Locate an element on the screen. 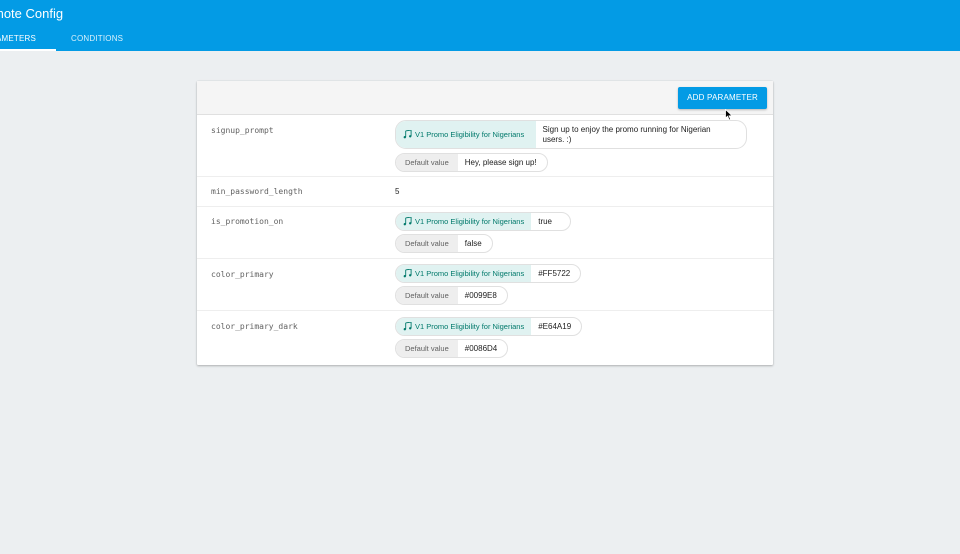 The image size is (960, 554). parameter-key: color_primary_dark is located at coordinates (254, 326).